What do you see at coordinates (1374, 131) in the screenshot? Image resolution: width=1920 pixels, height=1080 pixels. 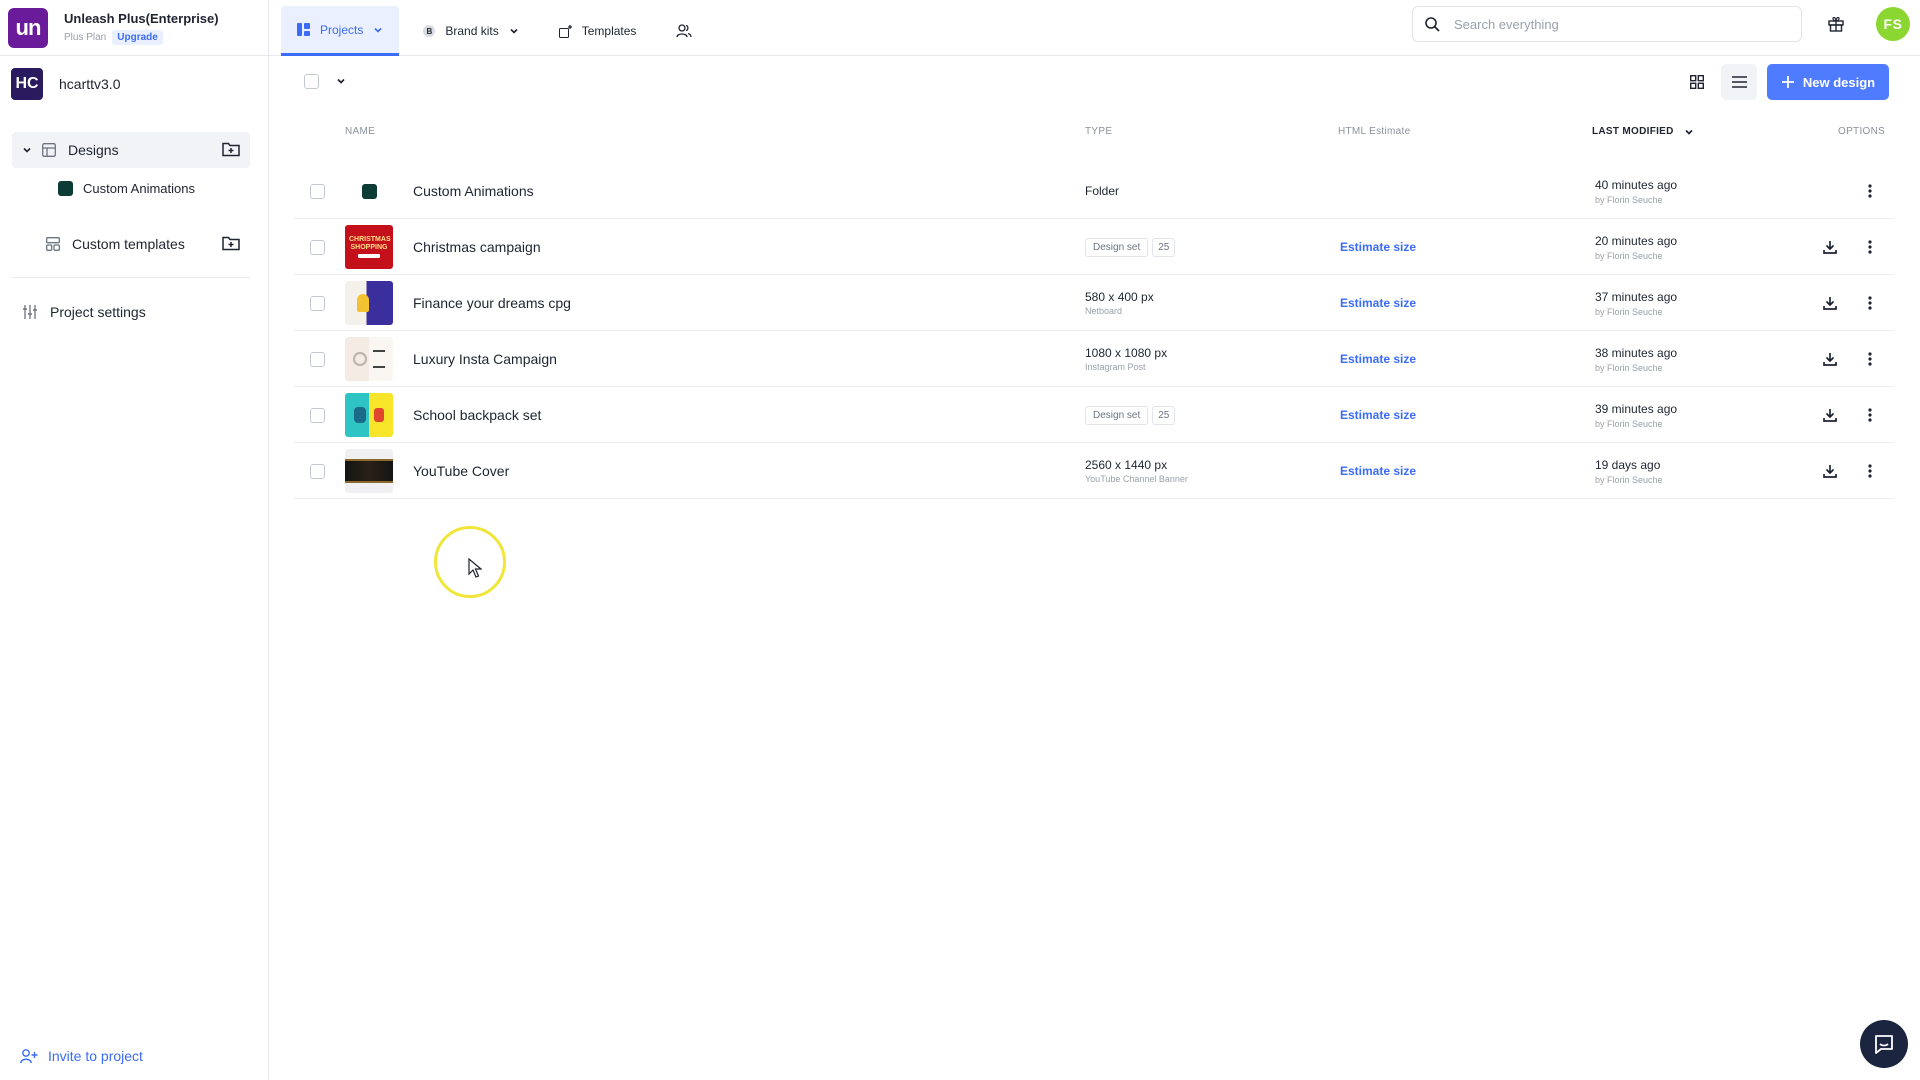 I see `header-html-estimate: HTML Estimate` at bounding box center [1374, 131].